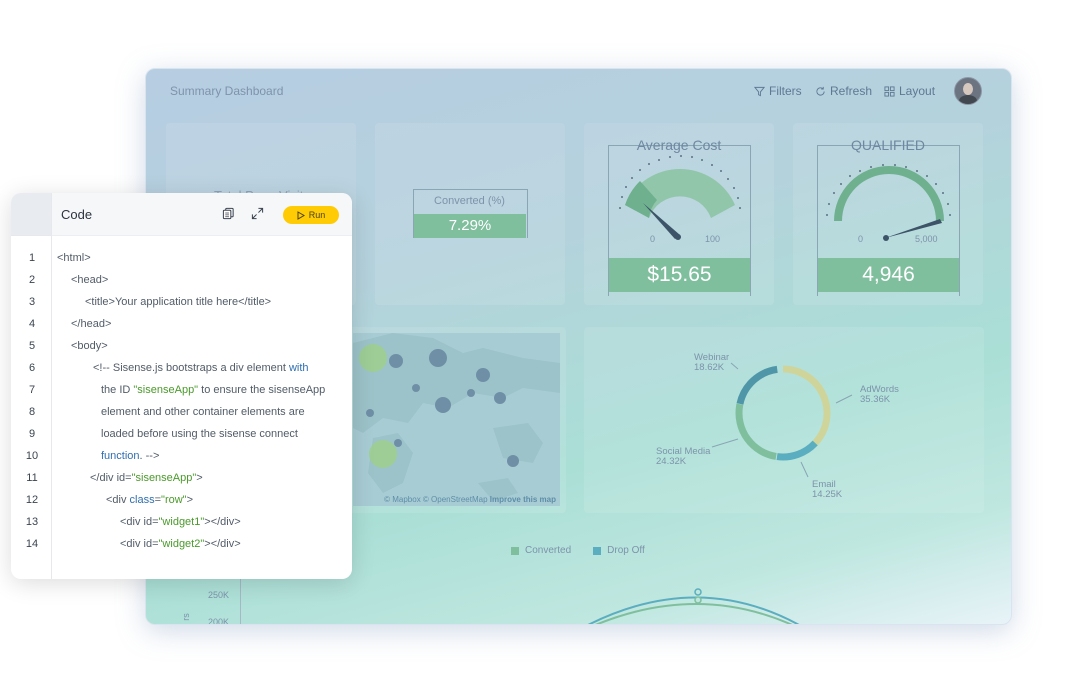 This screenshot has width=1080, height=693. I want to click on line-number: 4, so click(32, 324).